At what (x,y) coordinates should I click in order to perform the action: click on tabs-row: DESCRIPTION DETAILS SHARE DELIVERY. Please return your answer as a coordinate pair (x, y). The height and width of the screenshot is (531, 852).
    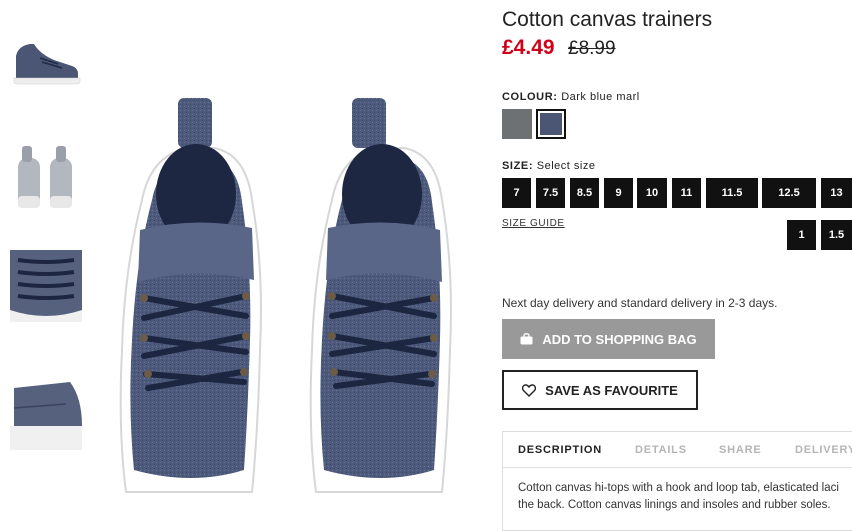
    Looking at the image, I should click on (677, 450).